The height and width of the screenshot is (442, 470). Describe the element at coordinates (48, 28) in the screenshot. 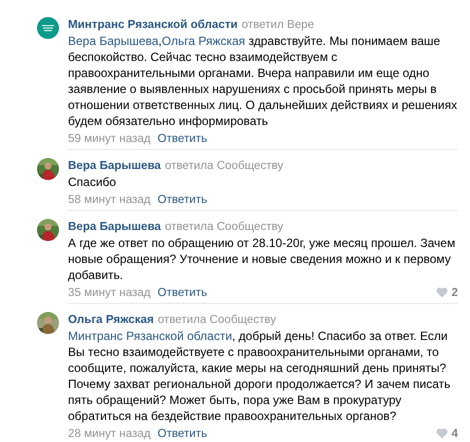

I see `community-logo-icon` at that location.